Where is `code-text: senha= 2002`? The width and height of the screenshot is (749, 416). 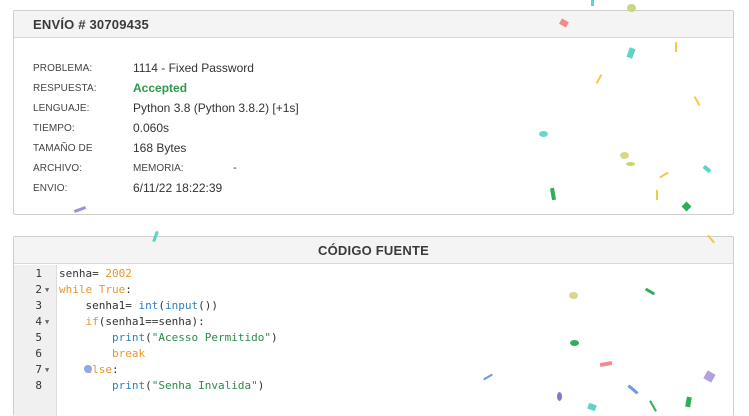 code-text: senha= 2002 is located at coordinates (95, 273).